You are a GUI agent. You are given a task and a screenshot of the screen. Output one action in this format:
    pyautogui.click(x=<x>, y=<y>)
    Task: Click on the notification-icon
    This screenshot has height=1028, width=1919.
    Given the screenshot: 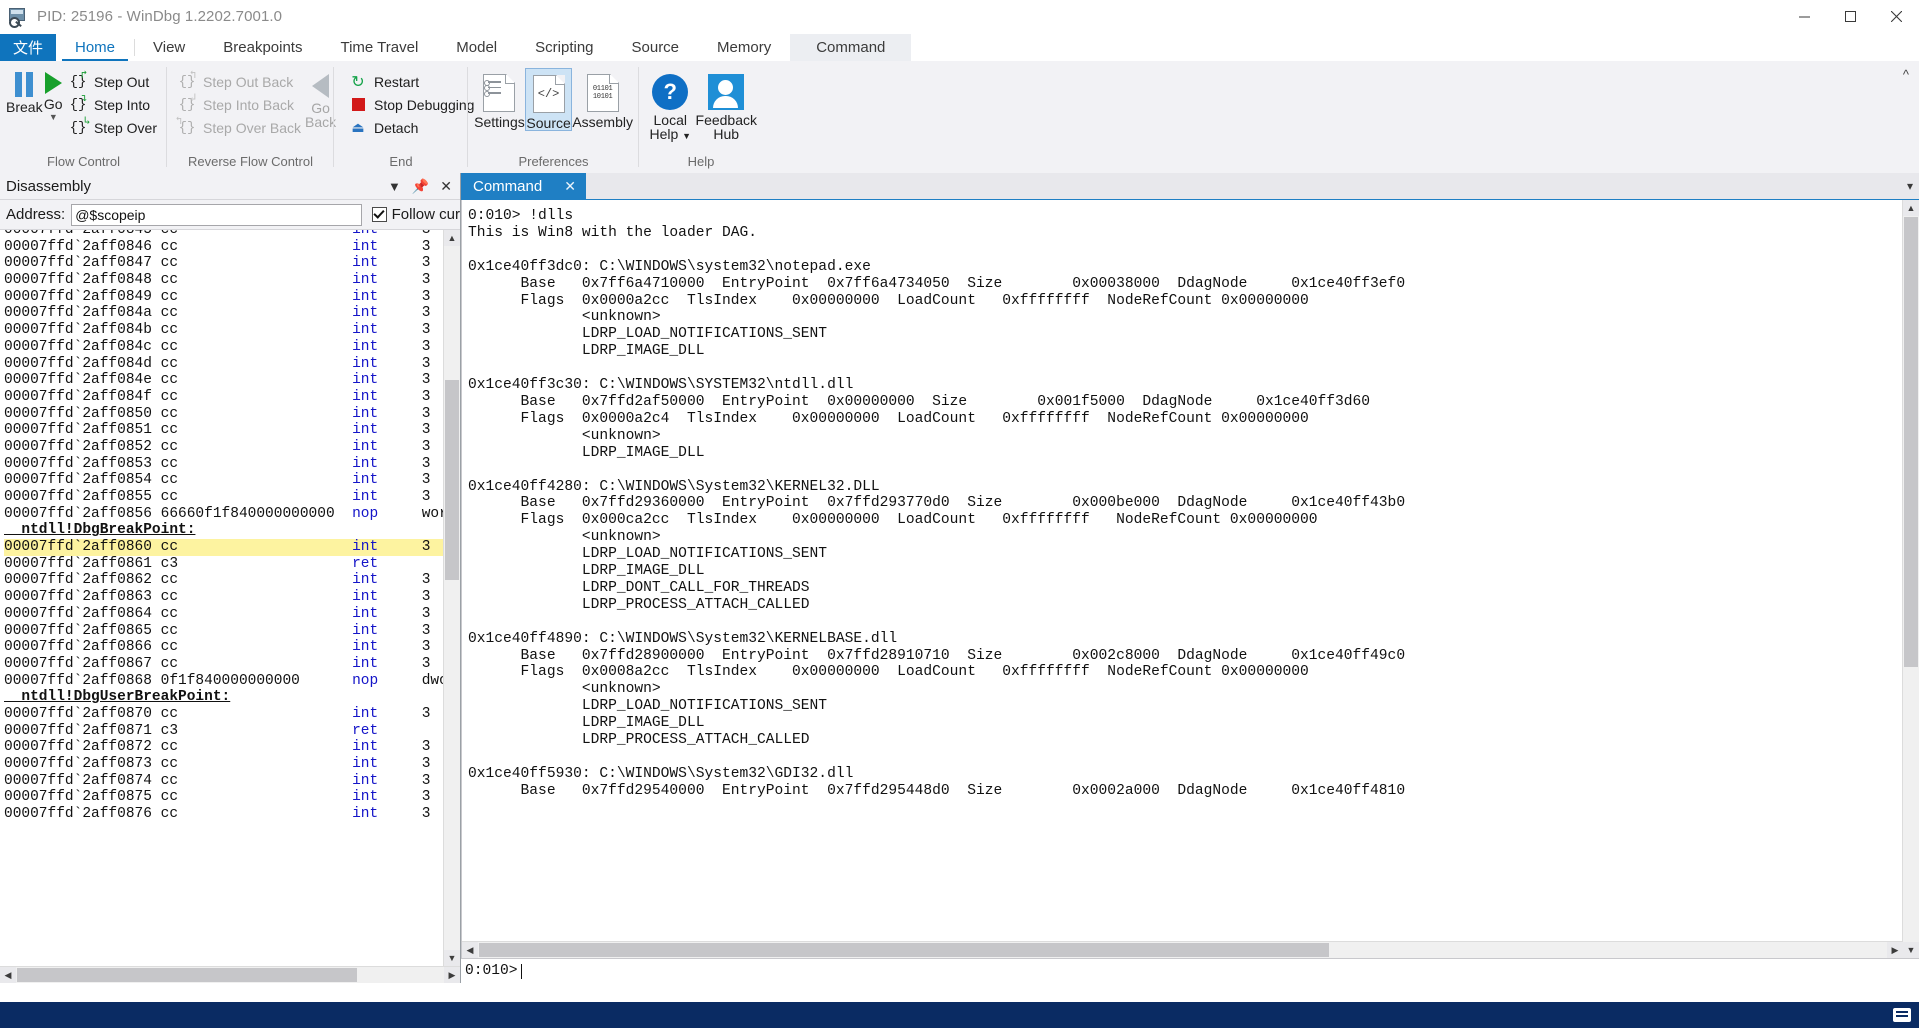 What is the action you would take?
    pyautogui.click(x=1902, y=1015)
    